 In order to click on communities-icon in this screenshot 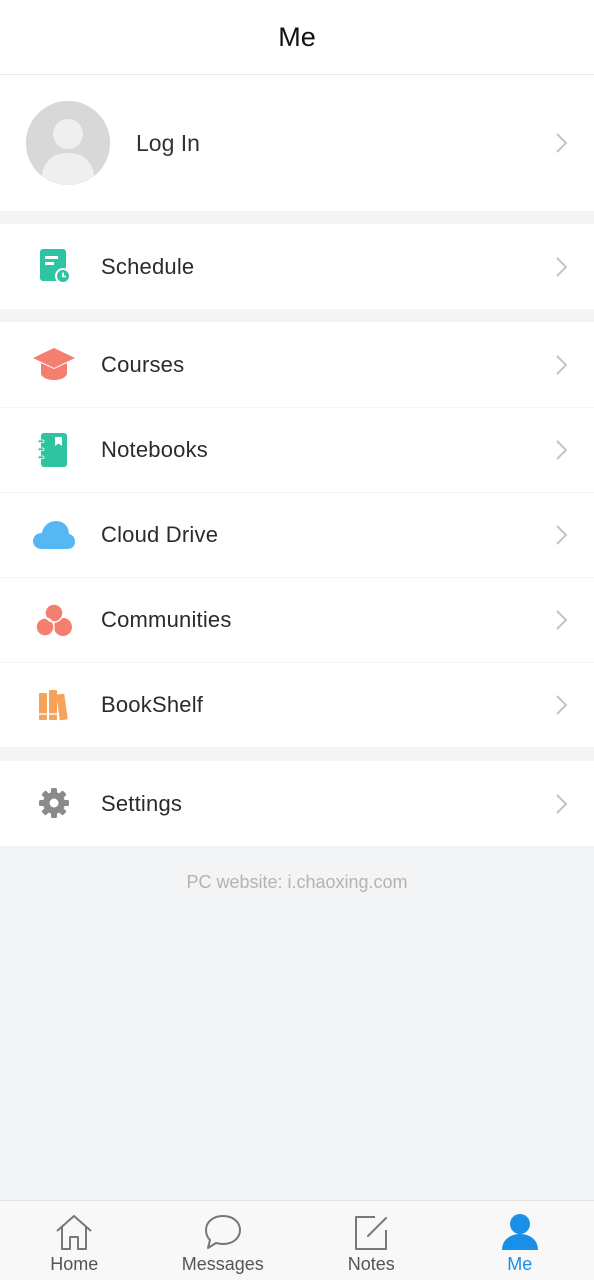, I will do `click(54, 620)`.